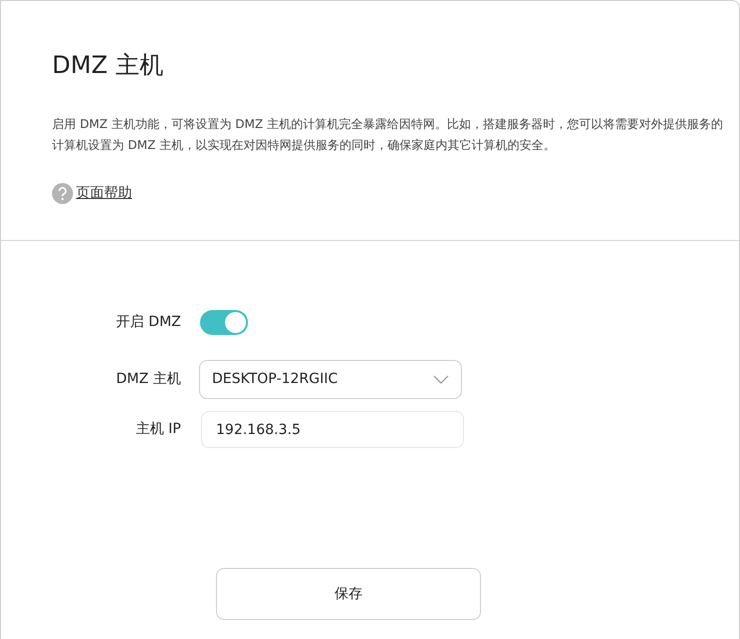 This screenshot has height=639, width=740. Describe the element at coordinates (158, 429) in the screenshot. I see `field-label: 主机 IP` at that location.